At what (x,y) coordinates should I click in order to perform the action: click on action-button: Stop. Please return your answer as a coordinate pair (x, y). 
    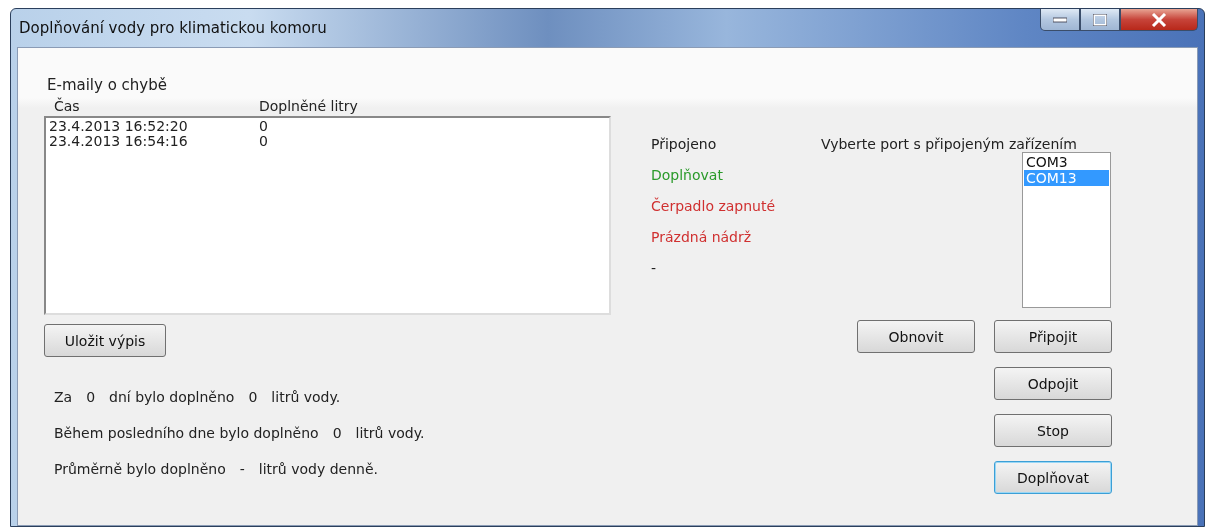
    Looking at the image, I should click on (1053, 430).